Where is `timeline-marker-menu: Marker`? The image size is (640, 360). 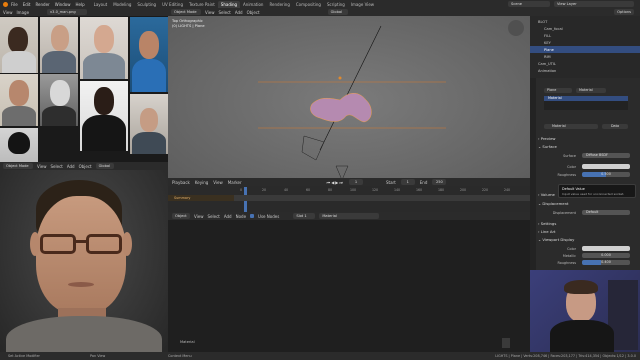
timeline-marker-menu: Marker is located at coordinates (235, 182).